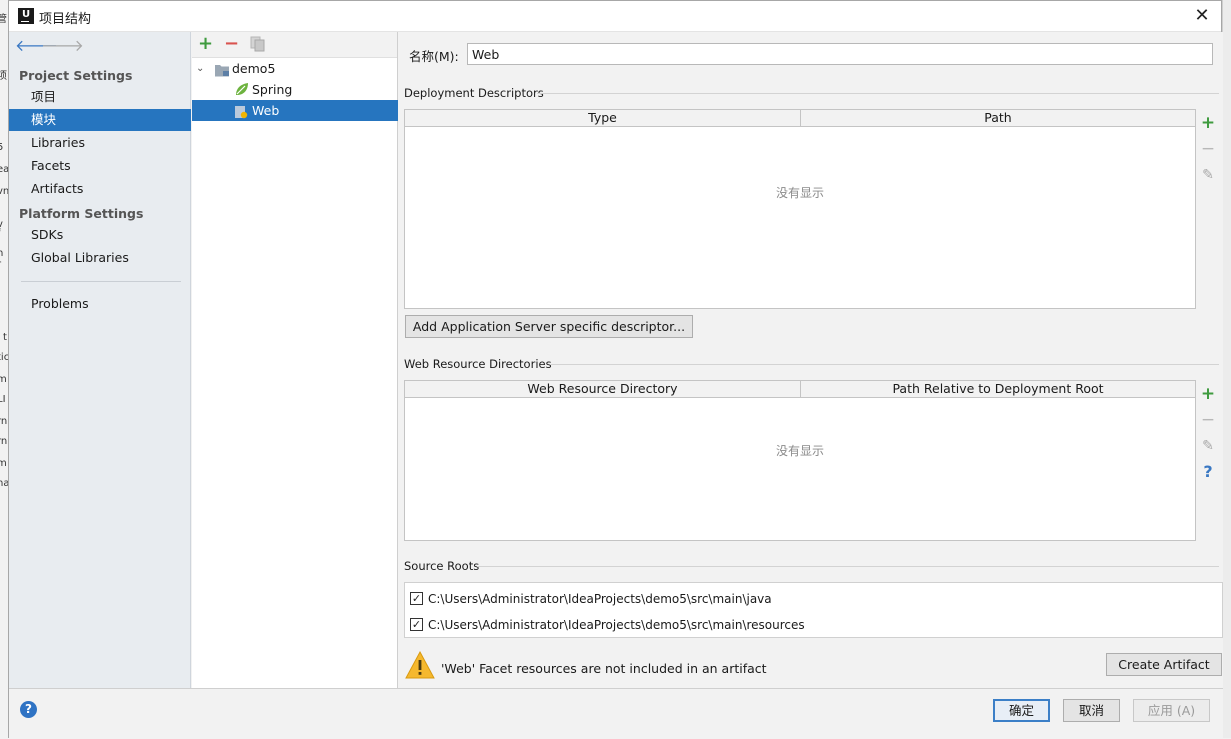 Image resolution: width=1231 pixels, height=739 pixels. I want to click on help-question-icon: ?, so click(1208, 472).